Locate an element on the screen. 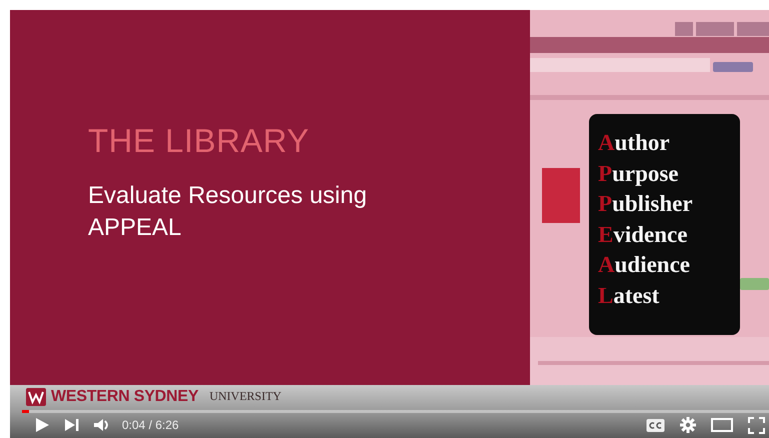 This screenshot has height=438, width=769. settings-button is located at coordinates (688, 425).